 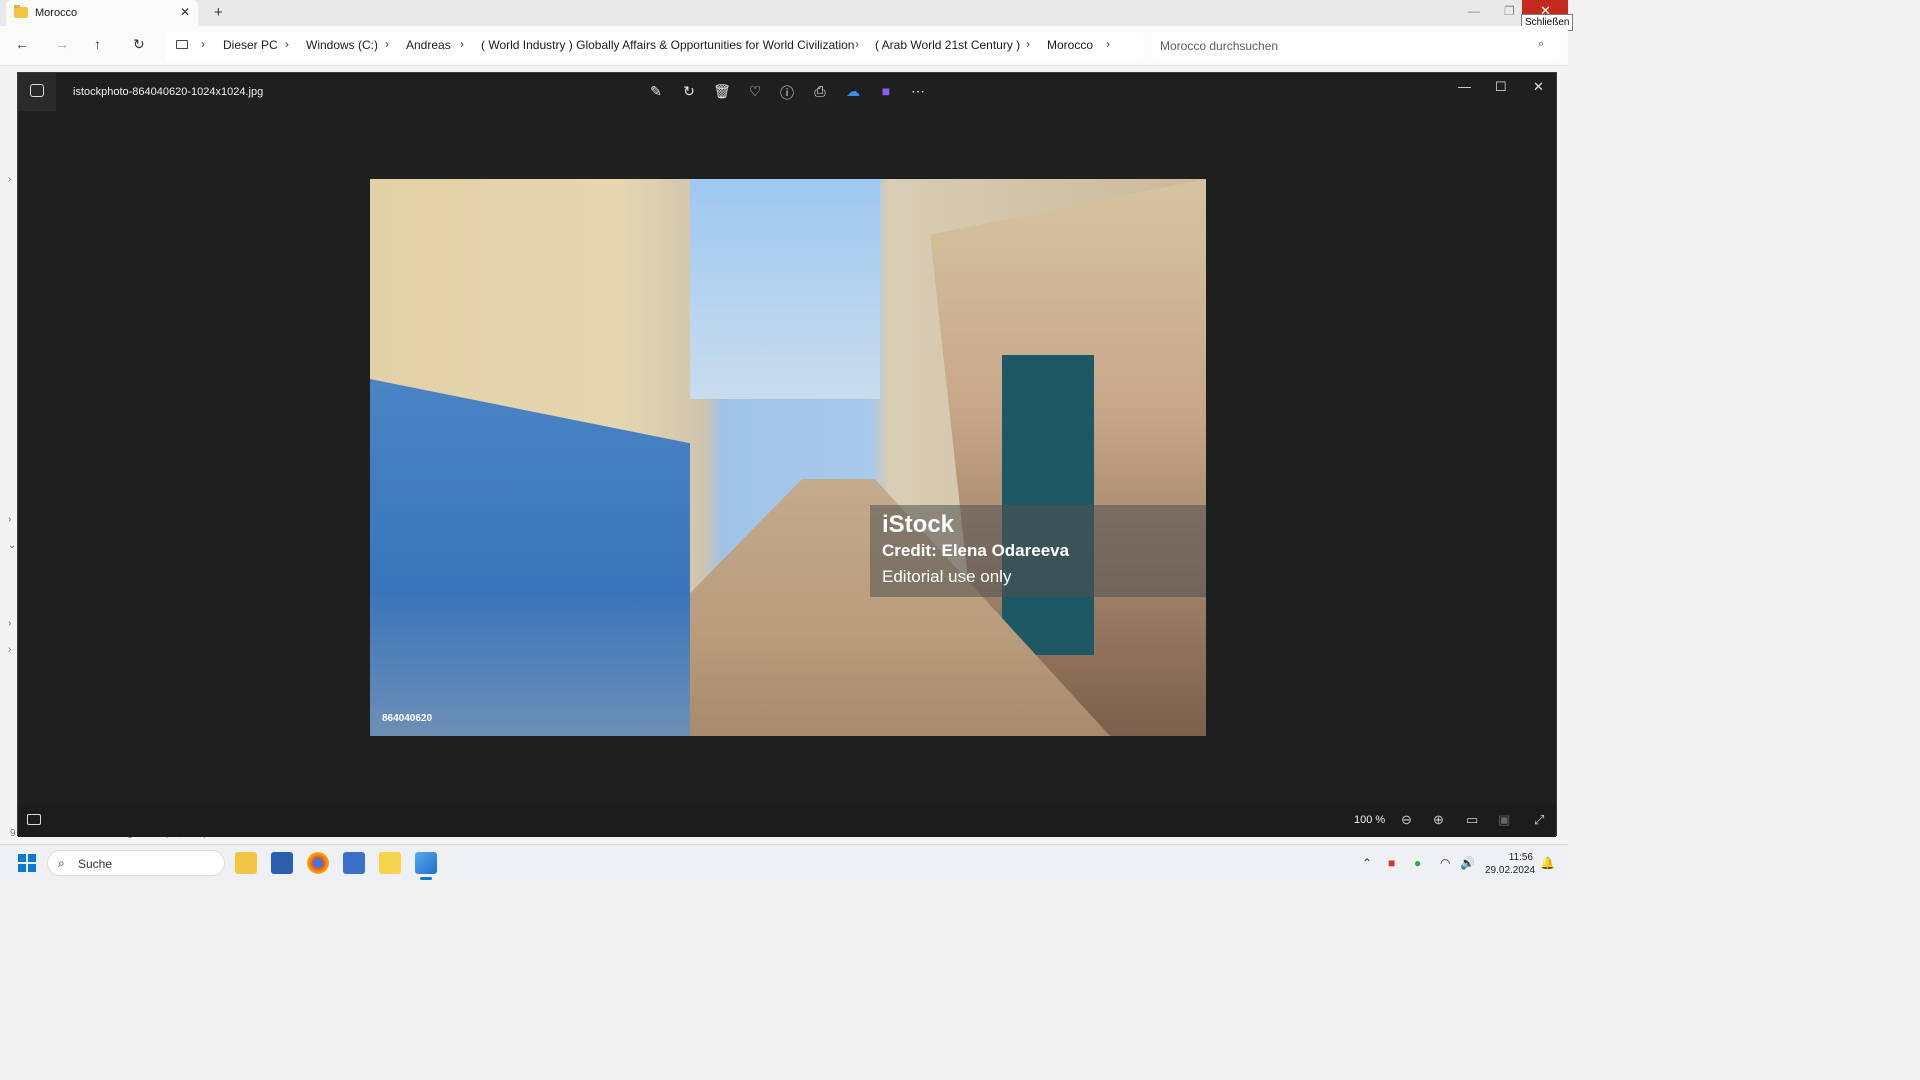 What do you see at coordinates (390, 863) in the screenshot?
I see `sticky-notes-icon` at bounding box center [390, 863].